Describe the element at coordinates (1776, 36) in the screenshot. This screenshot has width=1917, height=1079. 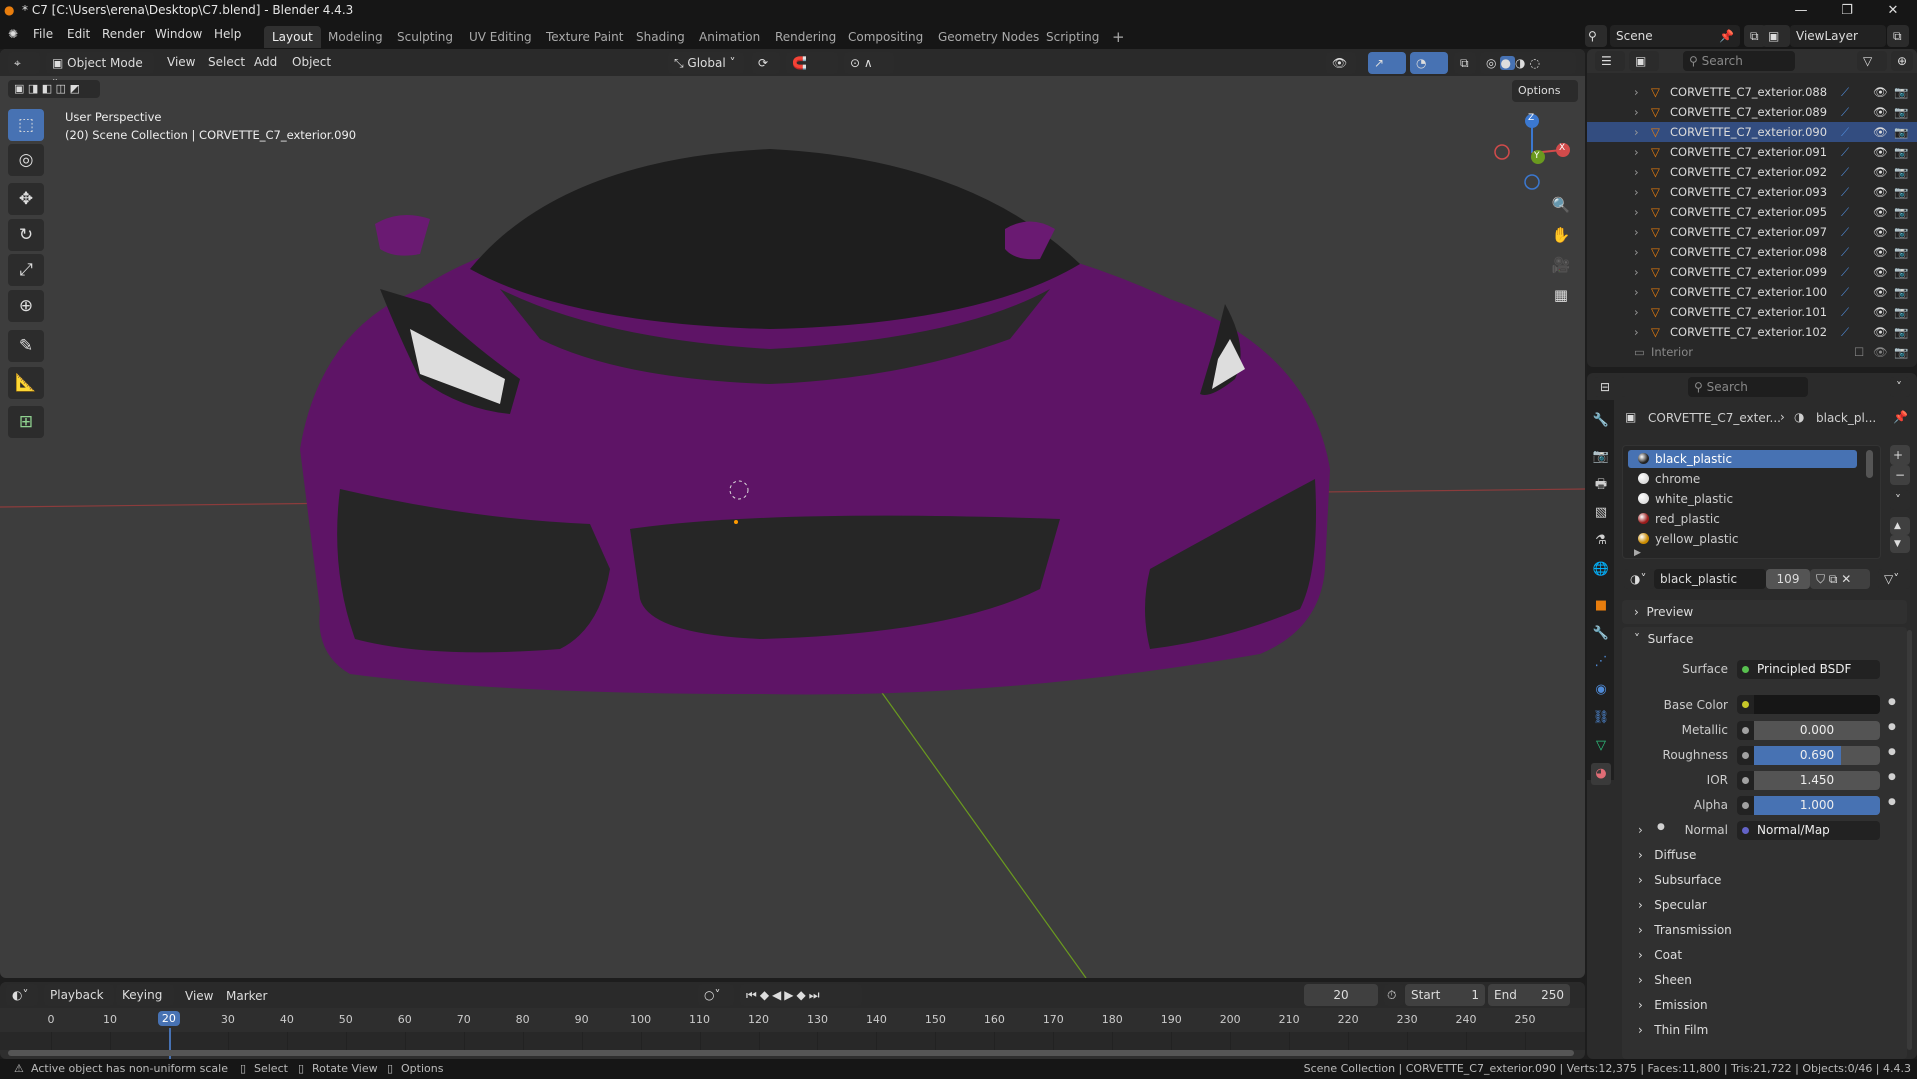
I see `view-layer-icon: ▣` at that location.